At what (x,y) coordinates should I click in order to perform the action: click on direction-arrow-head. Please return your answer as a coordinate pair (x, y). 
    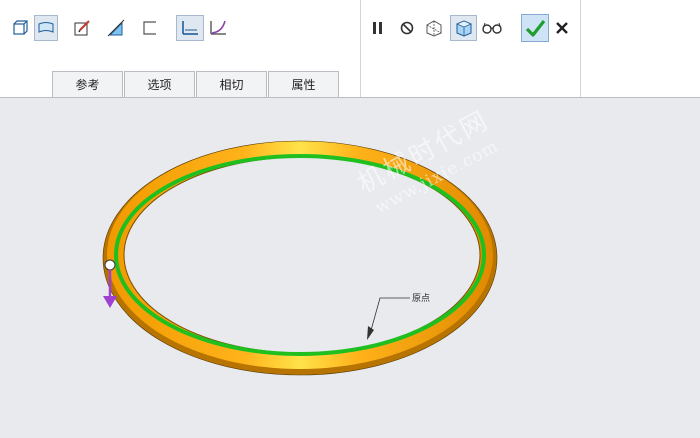
    Looking at the image, I should click on (110, 302).